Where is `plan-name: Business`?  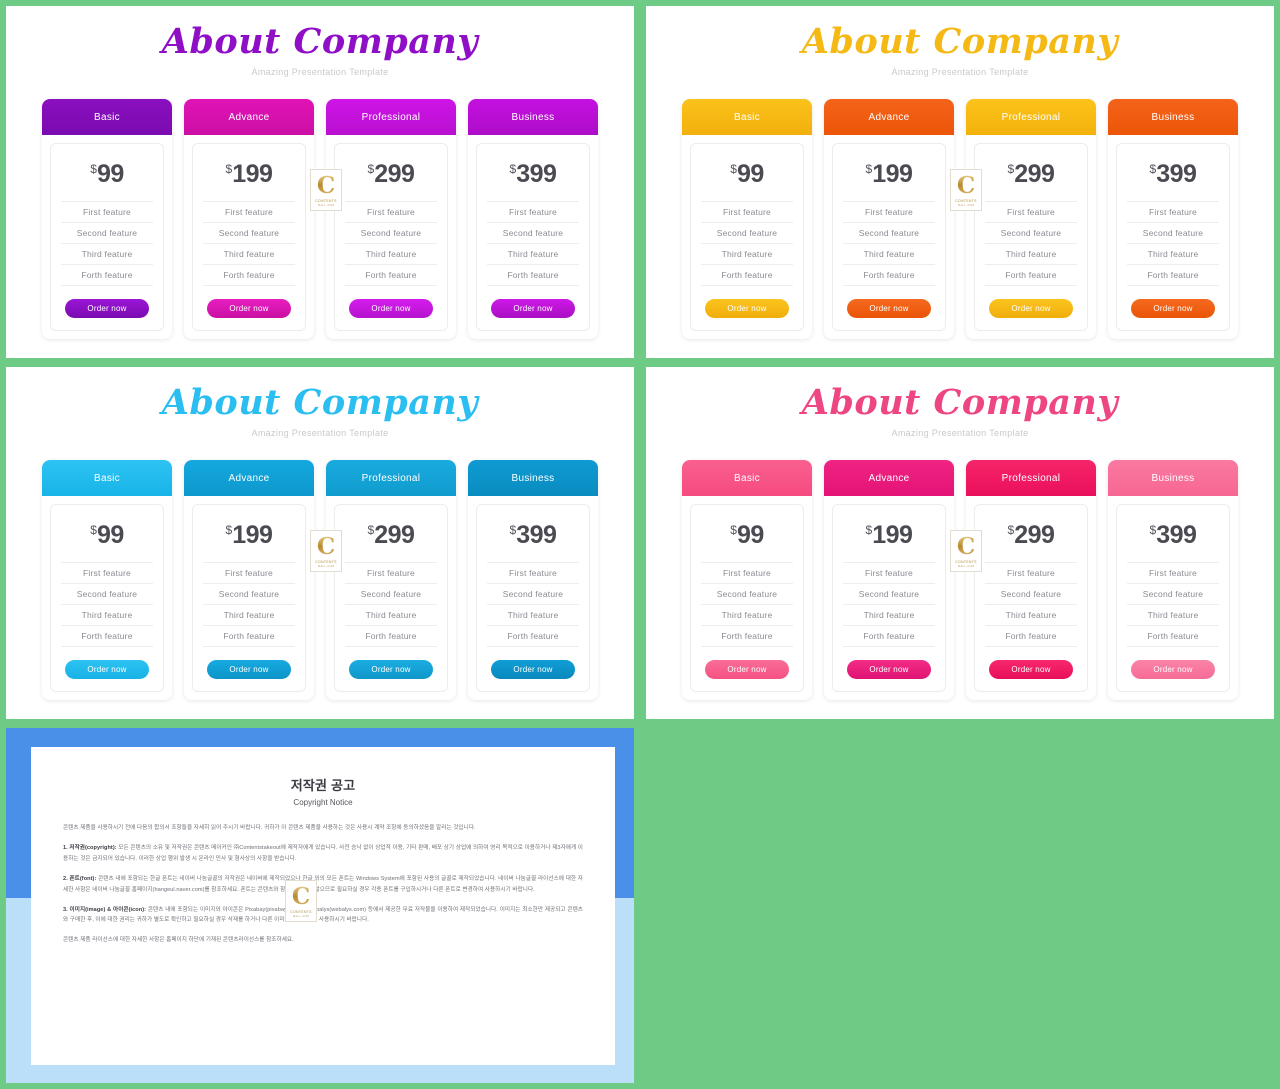 plan-name: Business is located at coordinates (533, 117).